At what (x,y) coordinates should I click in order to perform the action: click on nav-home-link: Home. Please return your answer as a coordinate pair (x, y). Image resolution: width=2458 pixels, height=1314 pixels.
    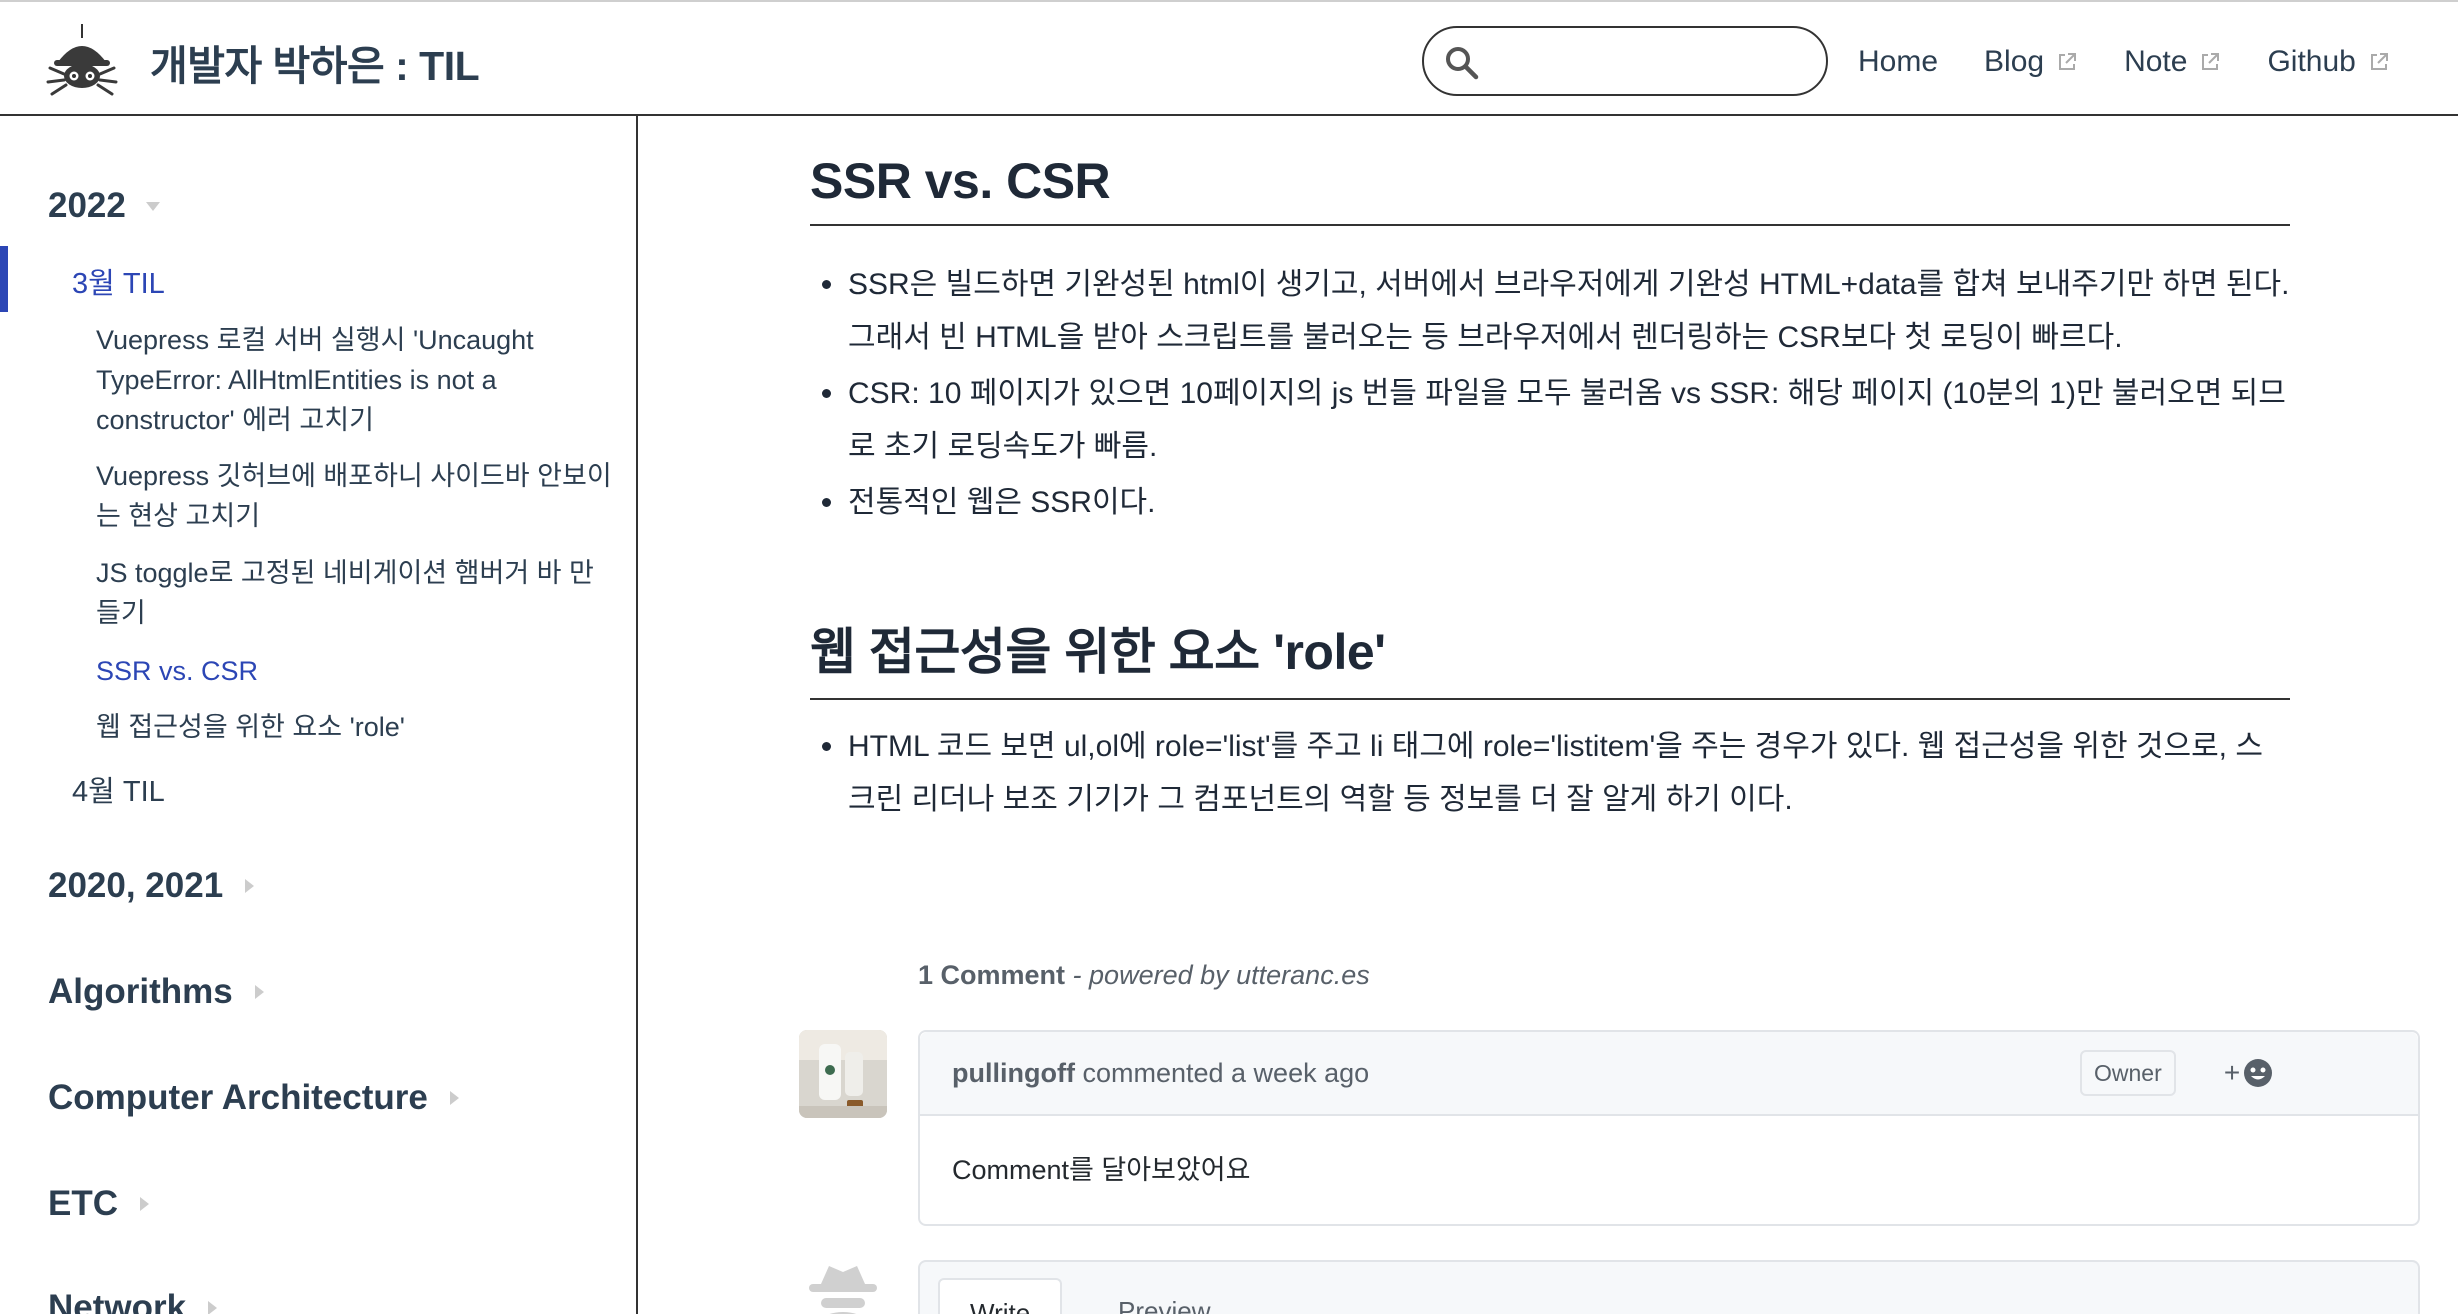
    Looking at the image, I should click on (1898, 62).